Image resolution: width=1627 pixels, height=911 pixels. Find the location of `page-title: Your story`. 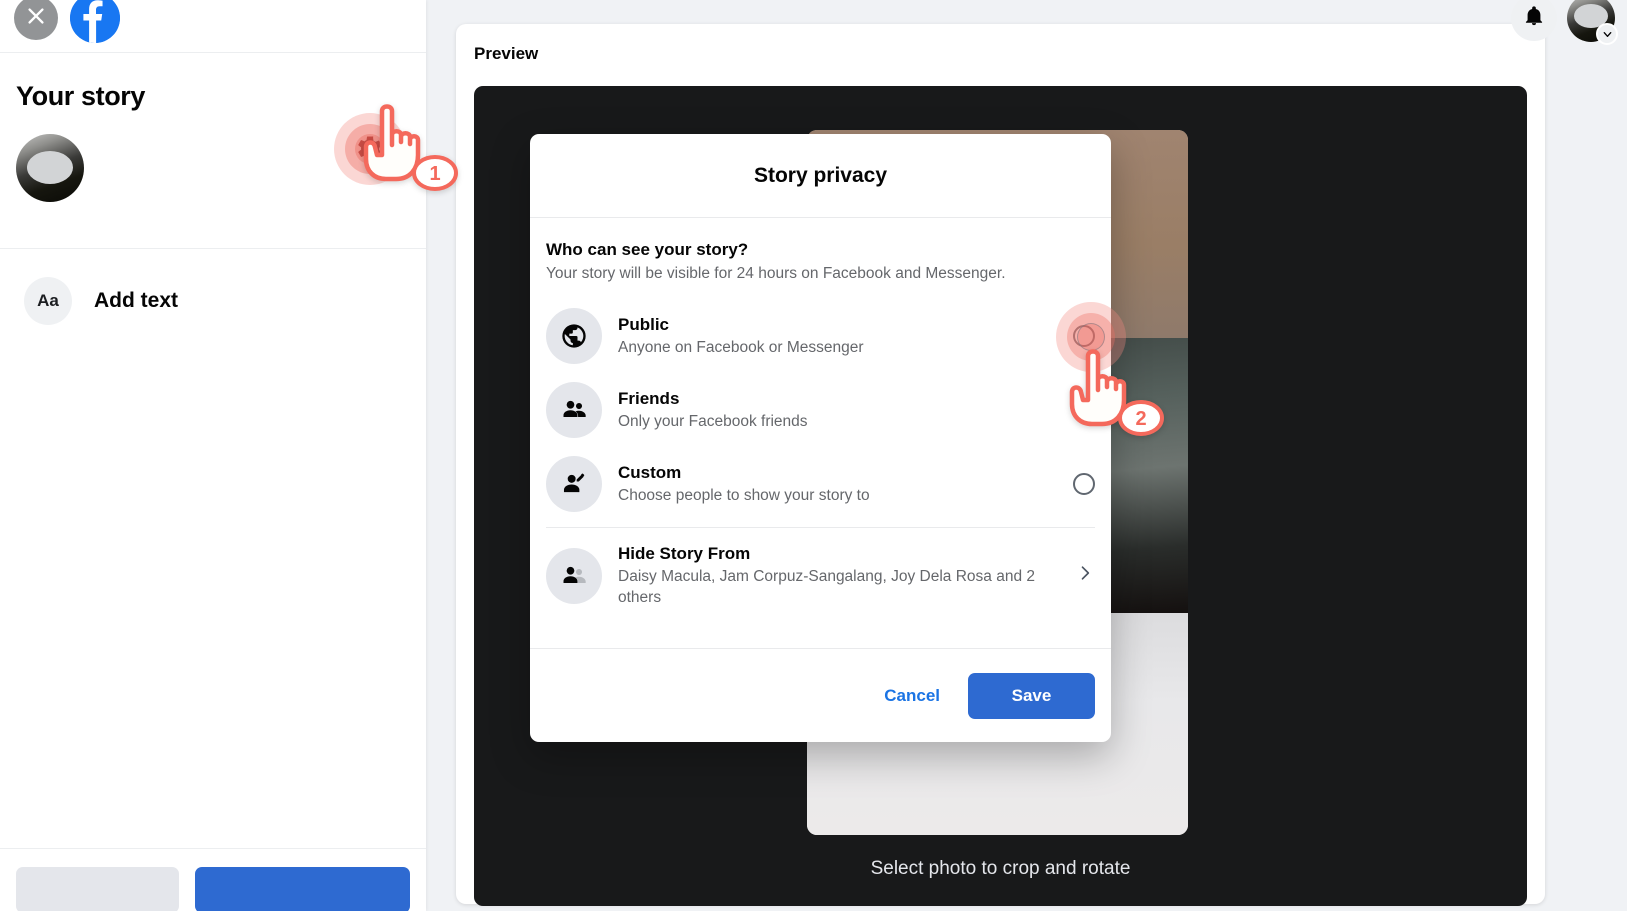

page-title: Your story is located at coordinates (81, 96).